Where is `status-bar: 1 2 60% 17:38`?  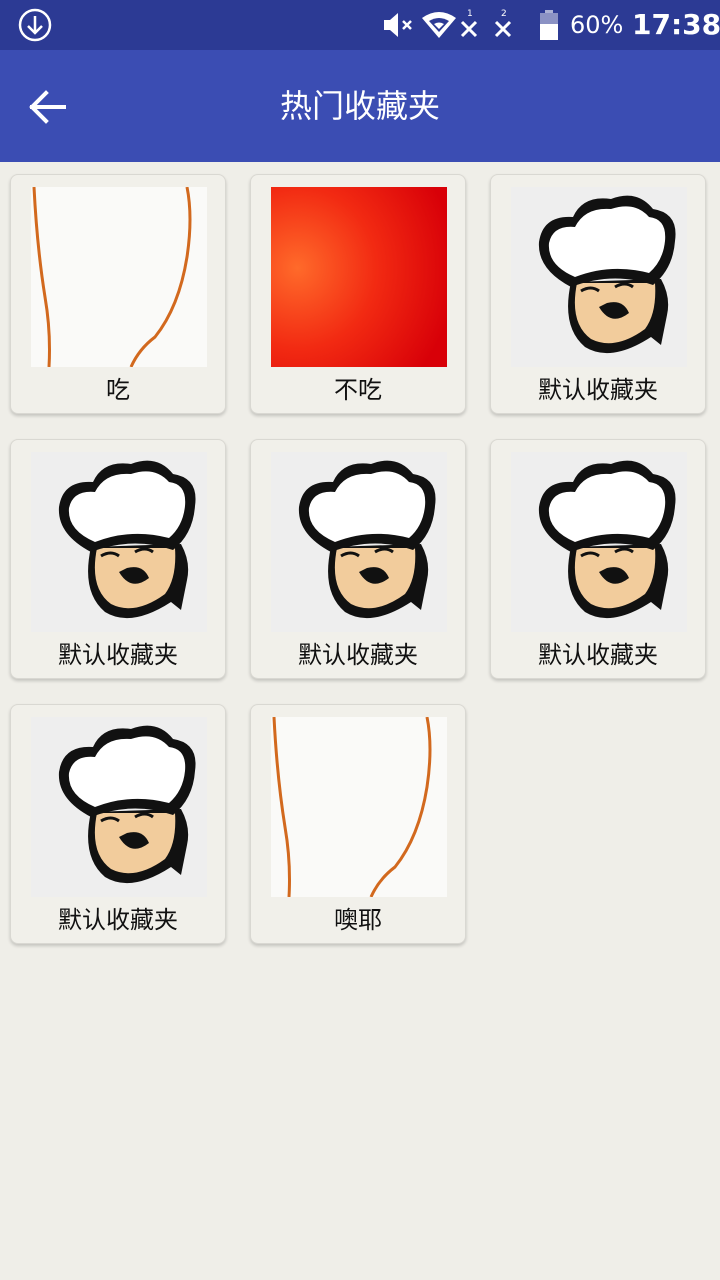 status-bar: 1 2 60% 17:38 is located at coordinates (360, 25).